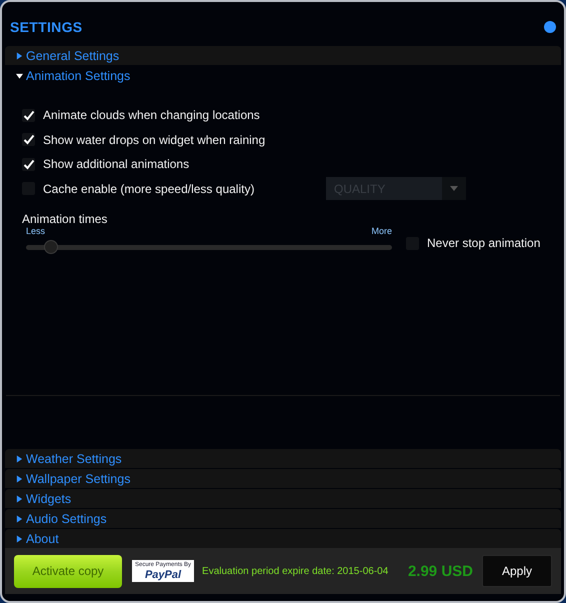  I want to click on option-label: Never stop animation, so click(483, 243).